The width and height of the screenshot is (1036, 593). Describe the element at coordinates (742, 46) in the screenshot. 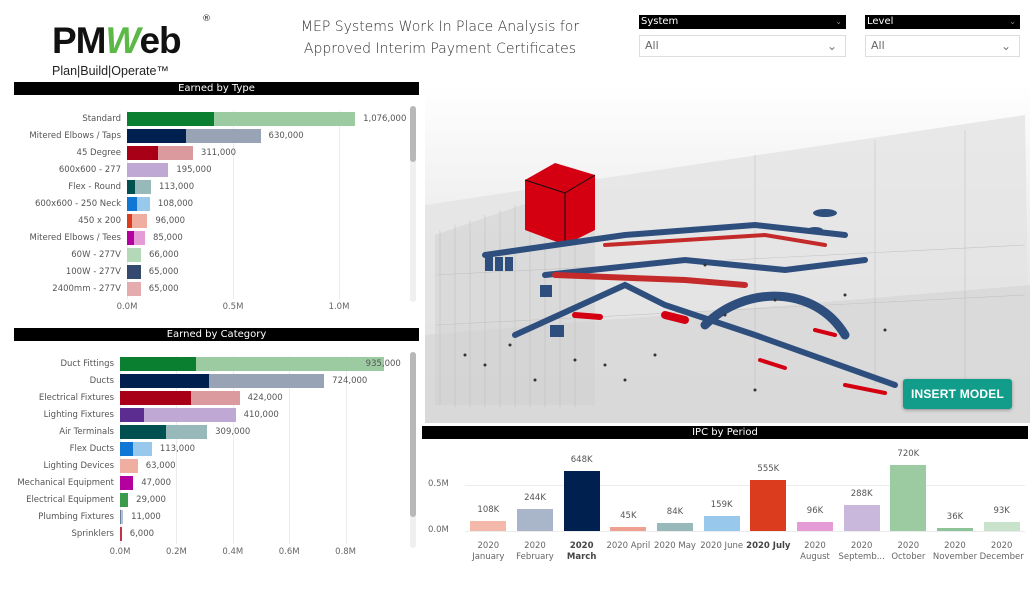

I see `system-dropdown: All ⌄` at that location.